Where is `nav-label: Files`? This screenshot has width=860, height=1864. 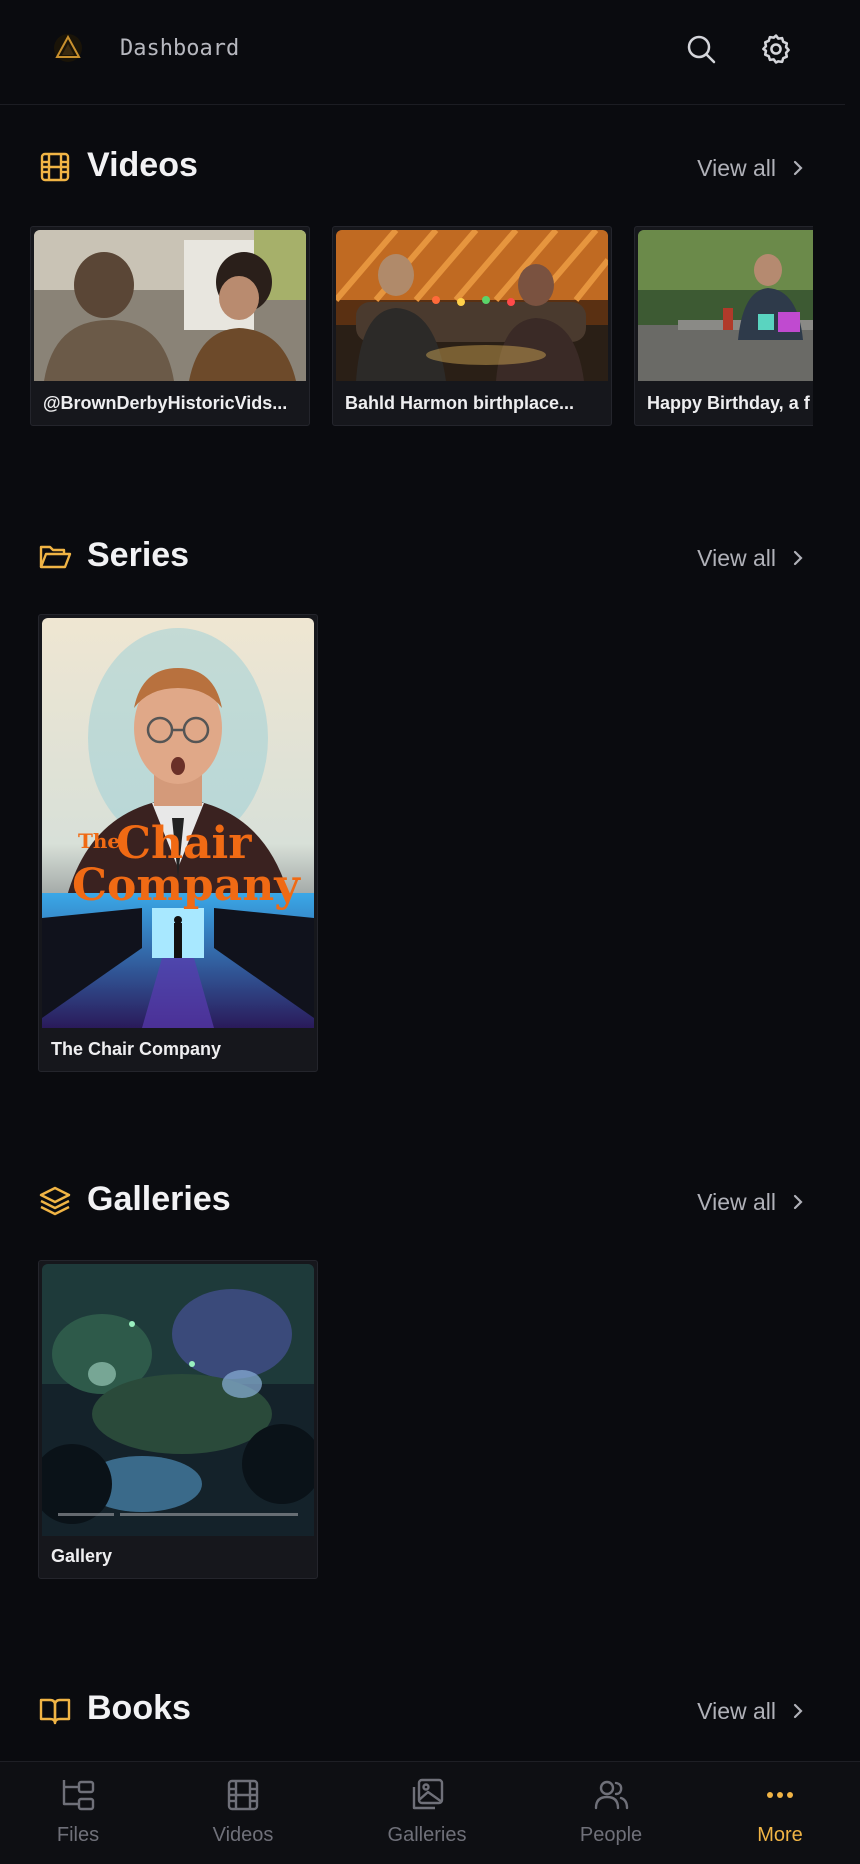 nav-label: Files is located at coordinates (78, 1835).